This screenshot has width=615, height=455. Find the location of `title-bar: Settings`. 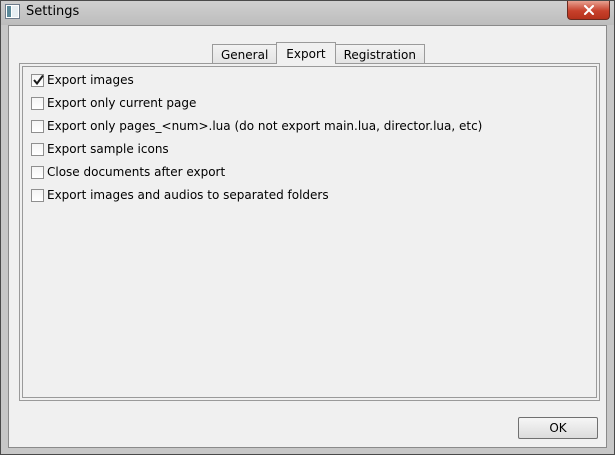

title-bar: Settings is located at coordinates (307, 13).